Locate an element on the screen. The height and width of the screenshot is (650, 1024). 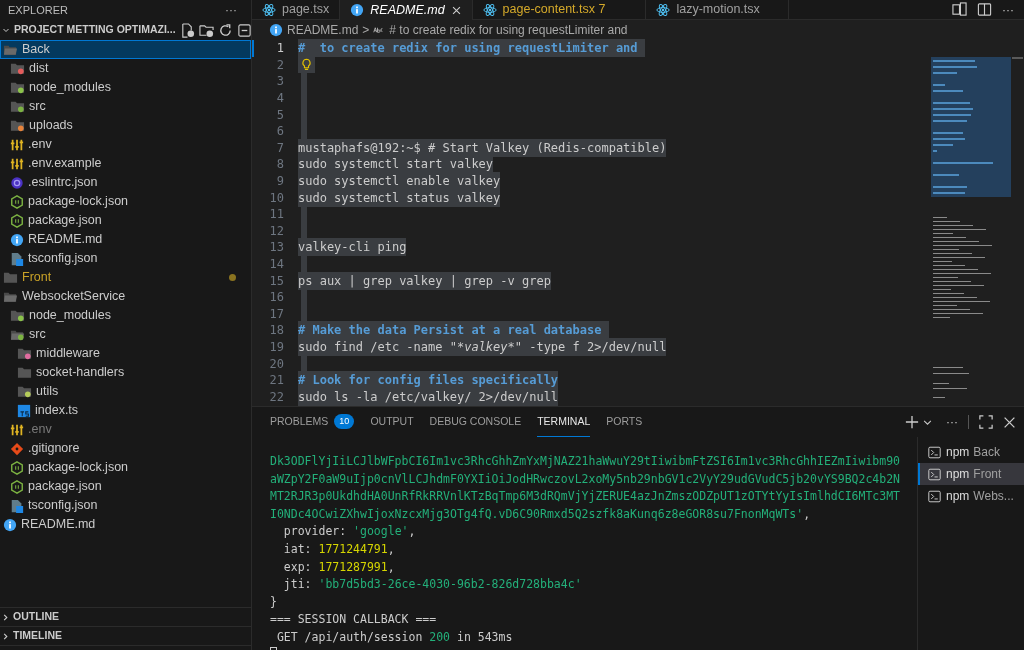
file-icon is located at coordinates (17, 258).